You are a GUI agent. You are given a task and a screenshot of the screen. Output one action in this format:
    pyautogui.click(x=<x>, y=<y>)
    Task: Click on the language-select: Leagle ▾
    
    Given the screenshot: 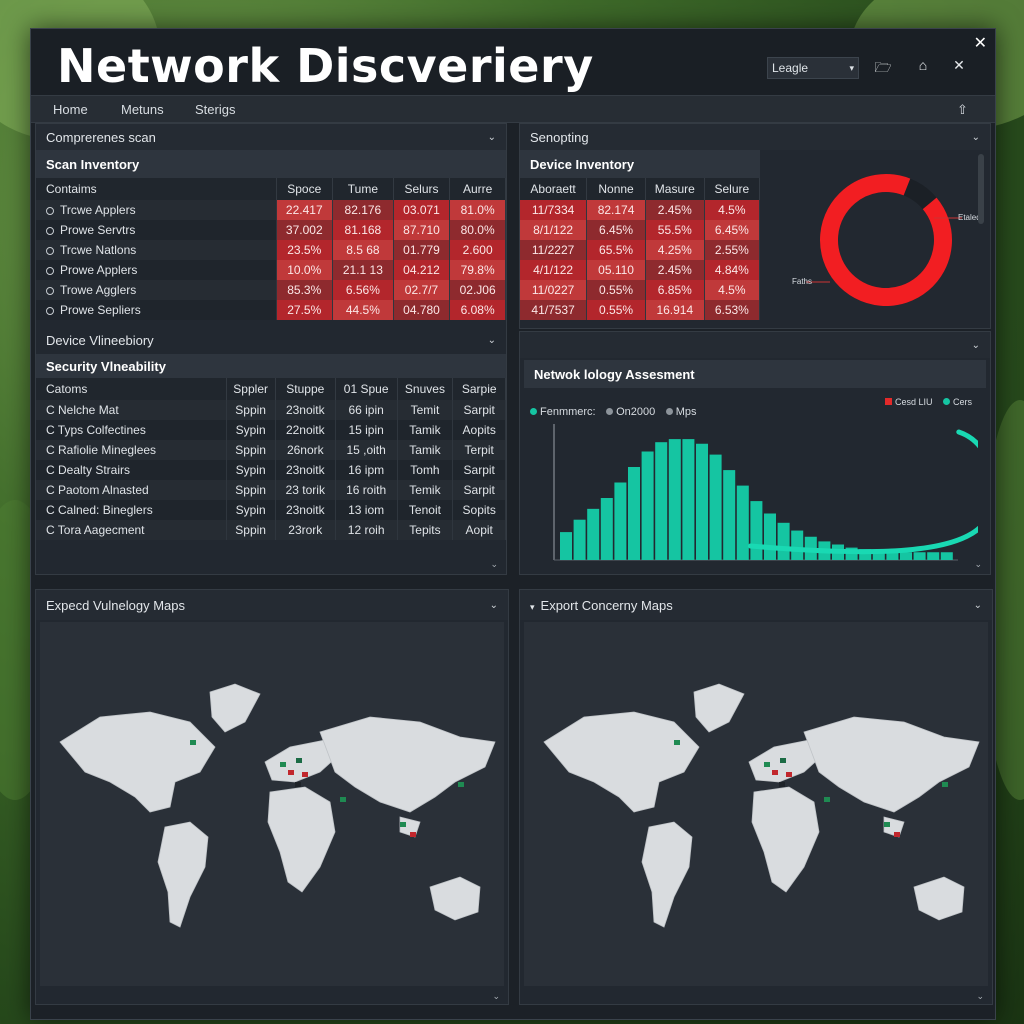 What is the action you would take?
    pyautogui.click(x=813, y=68)
    